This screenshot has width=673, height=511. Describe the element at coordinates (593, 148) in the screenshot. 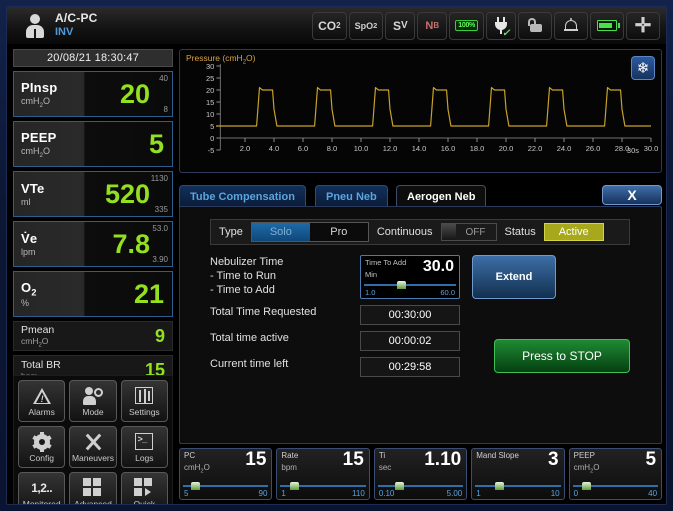

I see `svg-text: 26.0` at that location.